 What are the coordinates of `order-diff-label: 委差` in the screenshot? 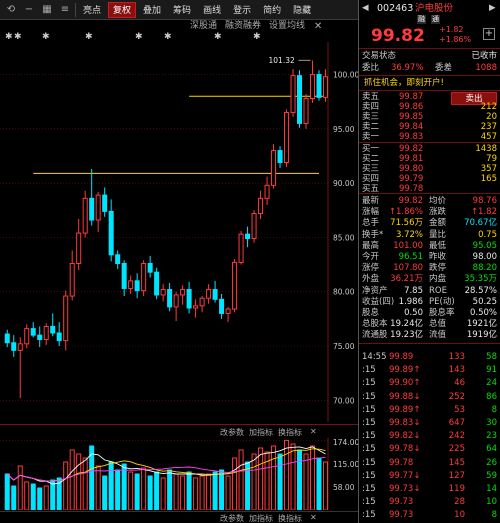 It's located at (444, 68).